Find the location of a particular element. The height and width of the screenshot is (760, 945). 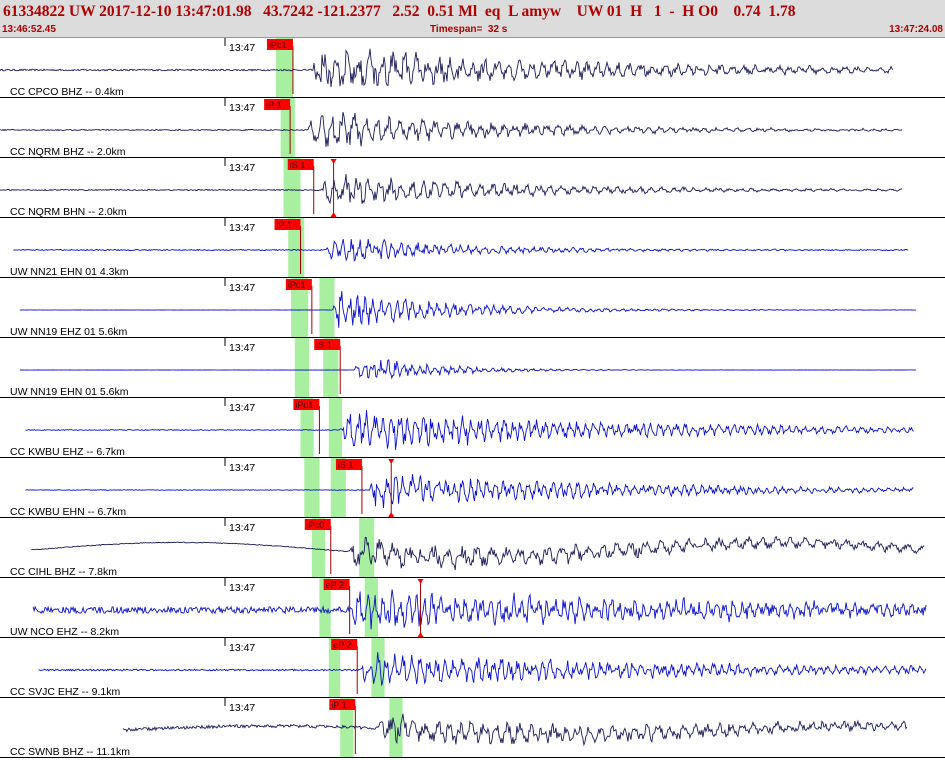

channel-label: UW NN19 EHZ 01 5.6km is located at coordinates (69, 332).